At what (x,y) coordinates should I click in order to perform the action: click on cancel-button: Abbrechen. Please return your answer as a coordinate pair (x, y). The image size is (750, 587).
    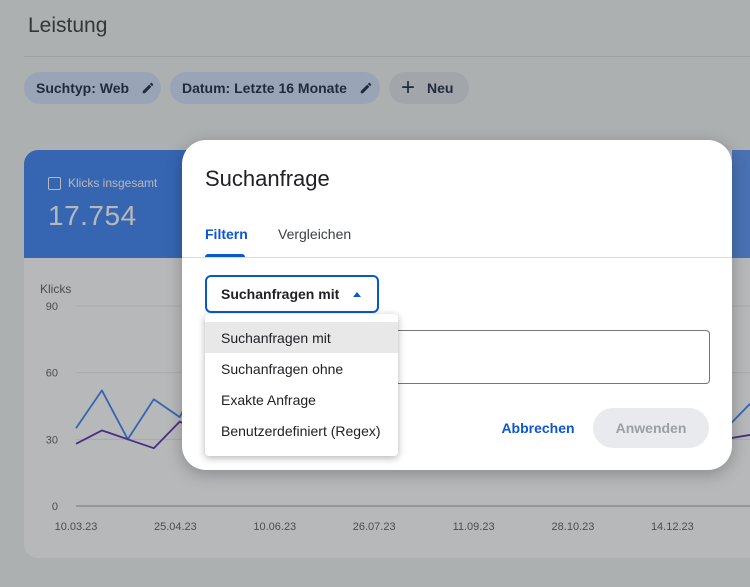
    Looking at the image, I should click on (538, 428).